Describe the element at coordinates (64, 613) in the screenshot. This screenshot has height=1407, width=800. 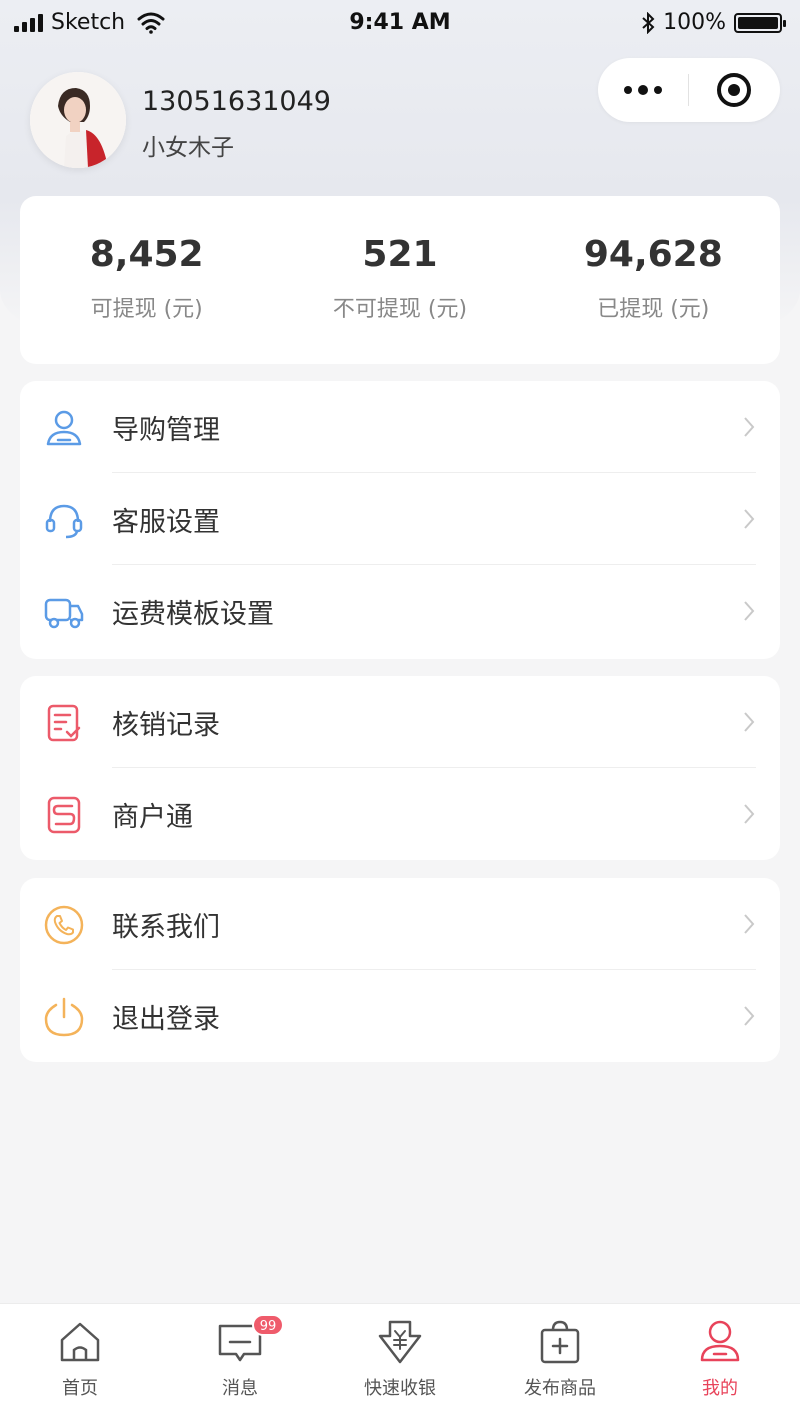
I see `truck-icon` at that location.